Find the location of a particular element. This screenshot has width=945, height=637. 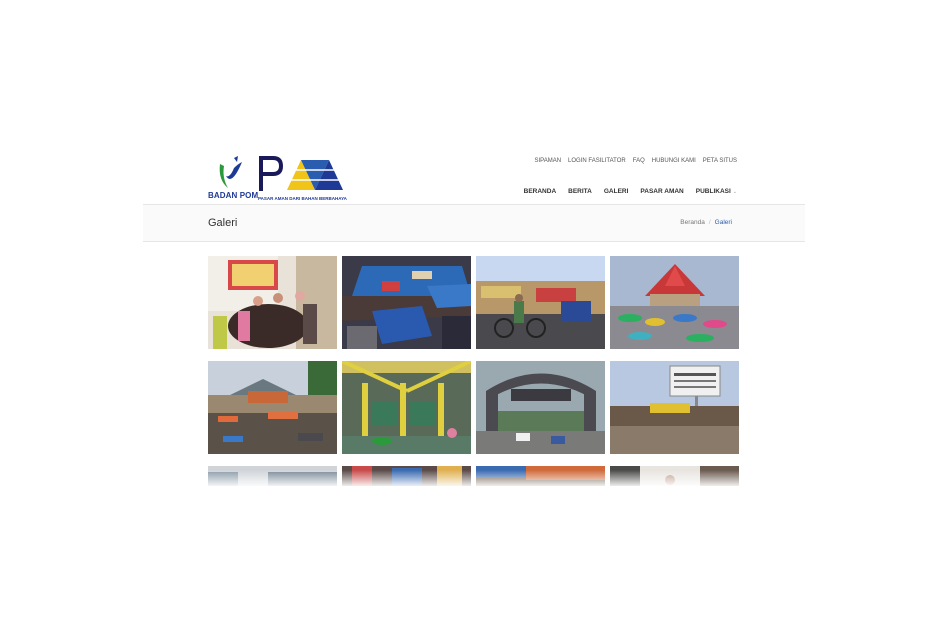

pam-emblem-icon is located at coordinates (301, 173).